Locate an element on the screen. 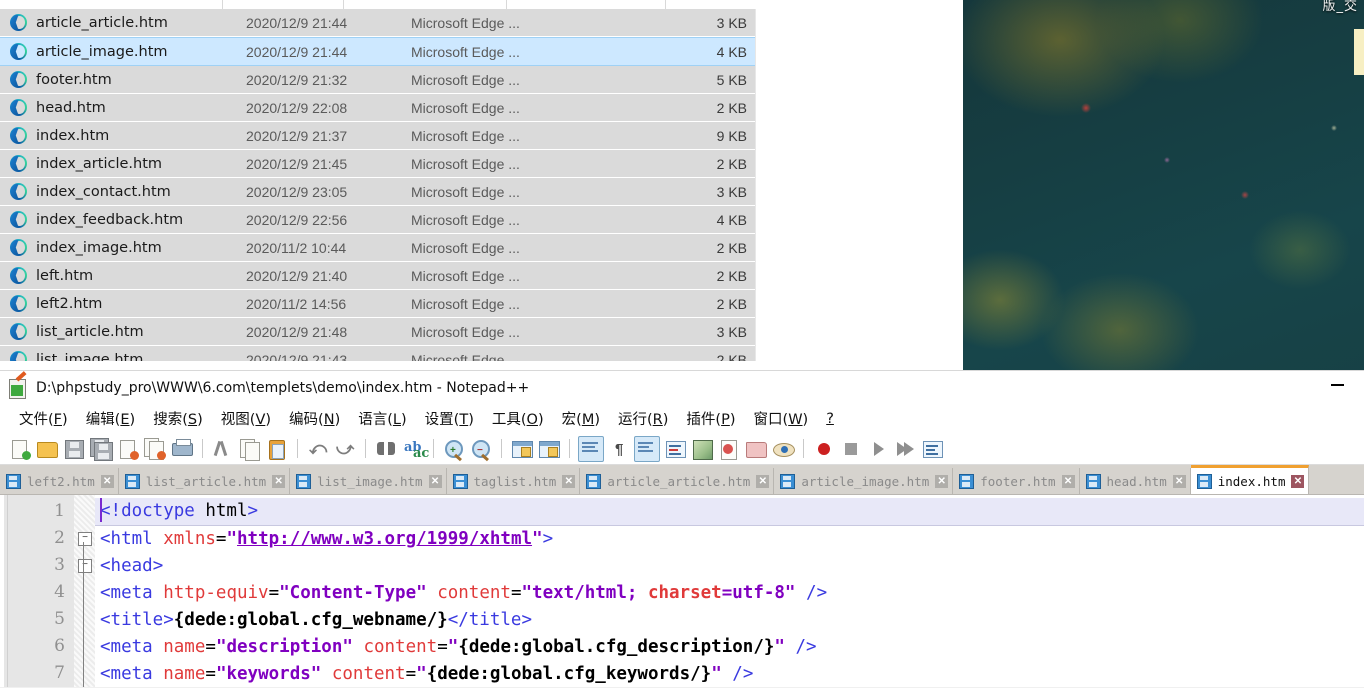 Image resolution: width=1364 pixels, height=688 pixels. replace-icon: ab ac is located at coordinates (415, 449).